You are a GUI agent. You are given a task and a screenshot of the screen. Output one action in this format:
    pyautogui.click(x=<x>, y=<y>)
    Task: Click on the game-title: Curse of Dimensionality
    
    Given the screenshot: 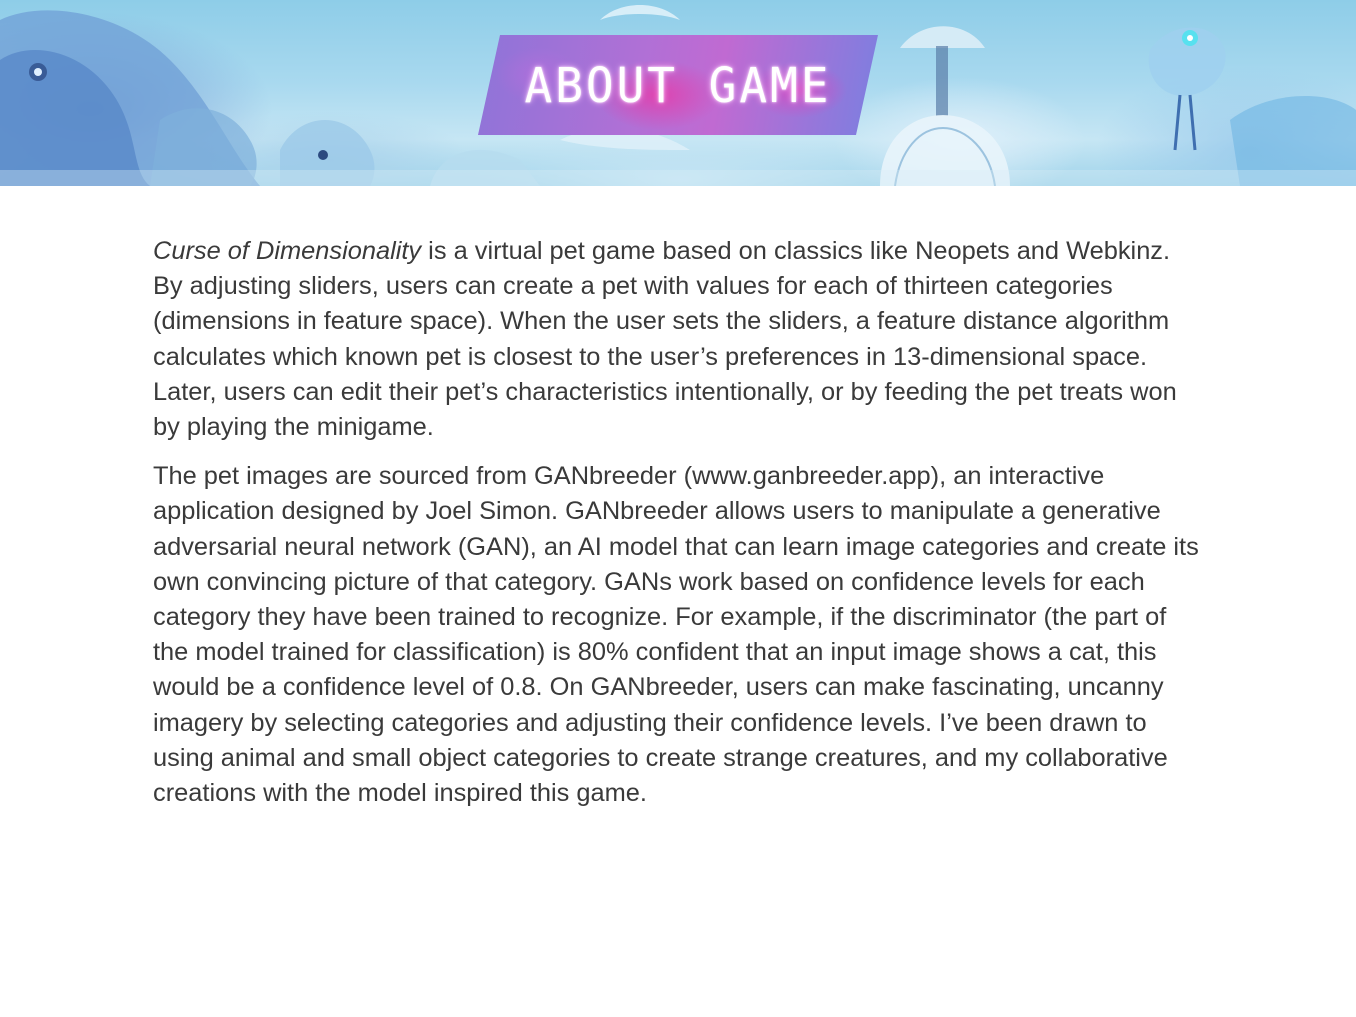 What is the action you would take?
    pyautogui.click(x=287, y=251)
    